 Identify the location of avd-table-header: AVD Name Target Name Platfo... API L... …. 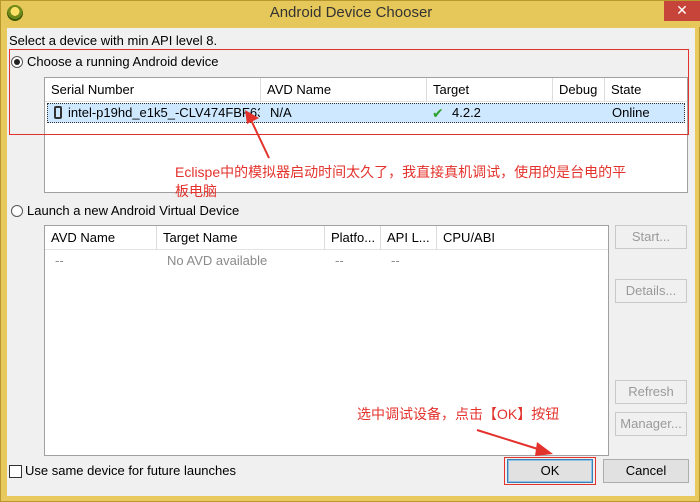
(326, 238).